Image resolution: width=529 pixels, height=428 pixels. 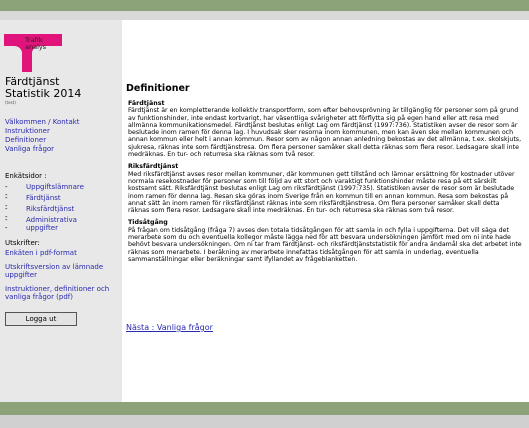 I want to click on survey-pages-title: Enkätsidor :, so click(x=26, y=176).